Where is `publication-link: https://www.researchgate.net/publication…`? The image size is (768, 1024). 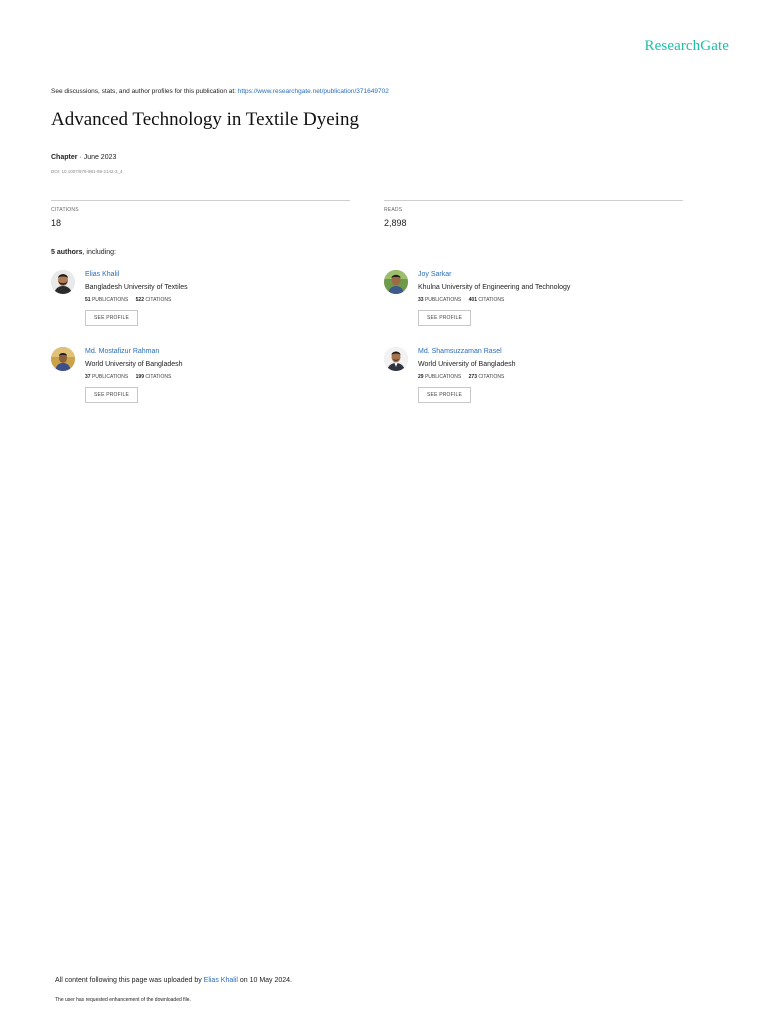
publication-link: https://www.researchgate.net/publication… is located at coordinates (313, 91).